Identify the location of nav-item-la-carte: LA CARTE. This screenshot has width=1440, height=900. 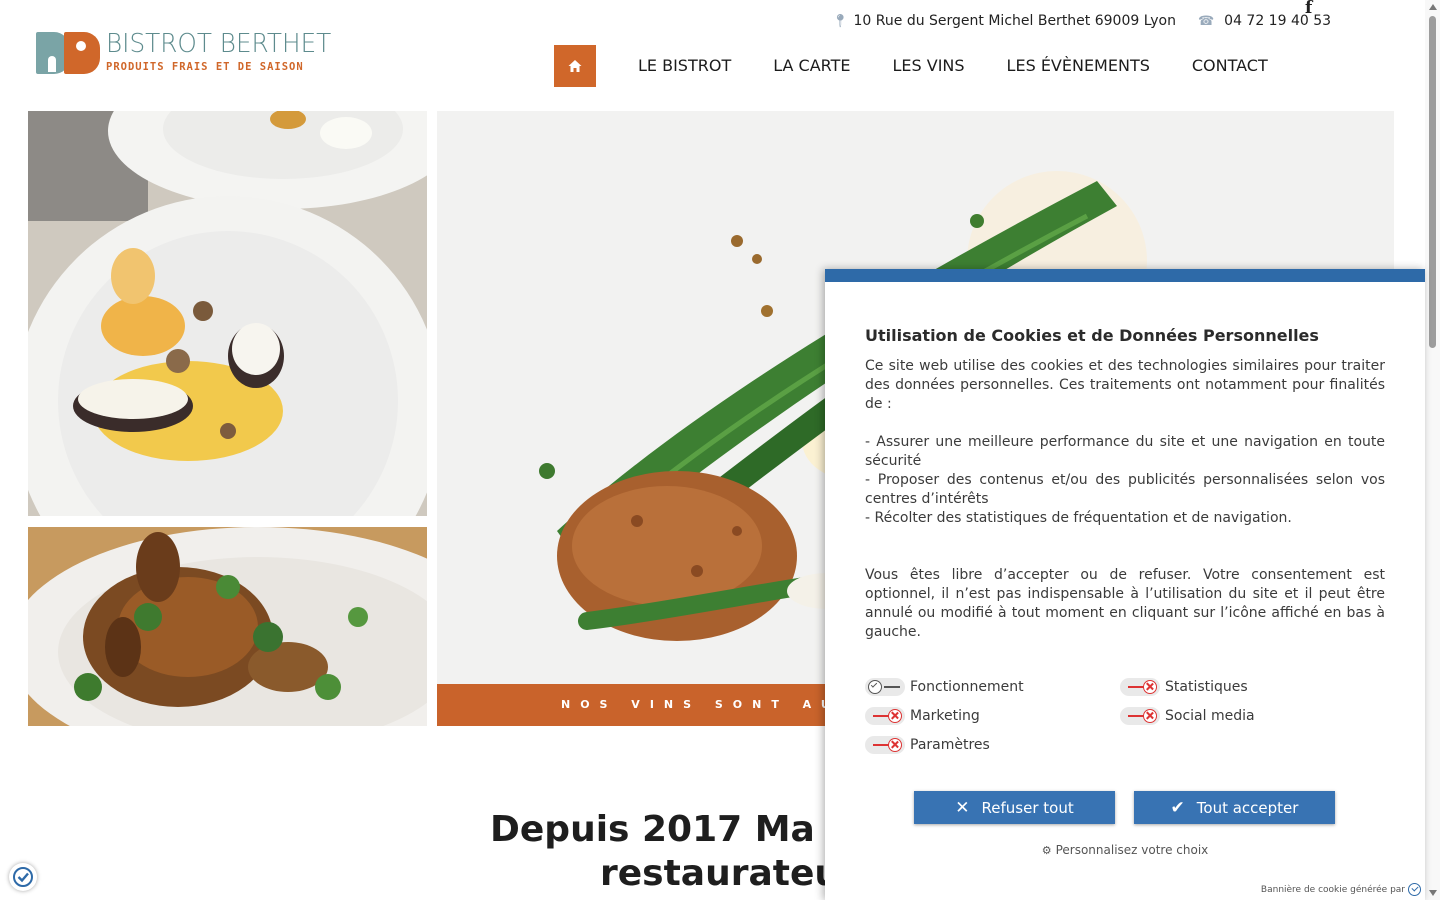
(811, 66).